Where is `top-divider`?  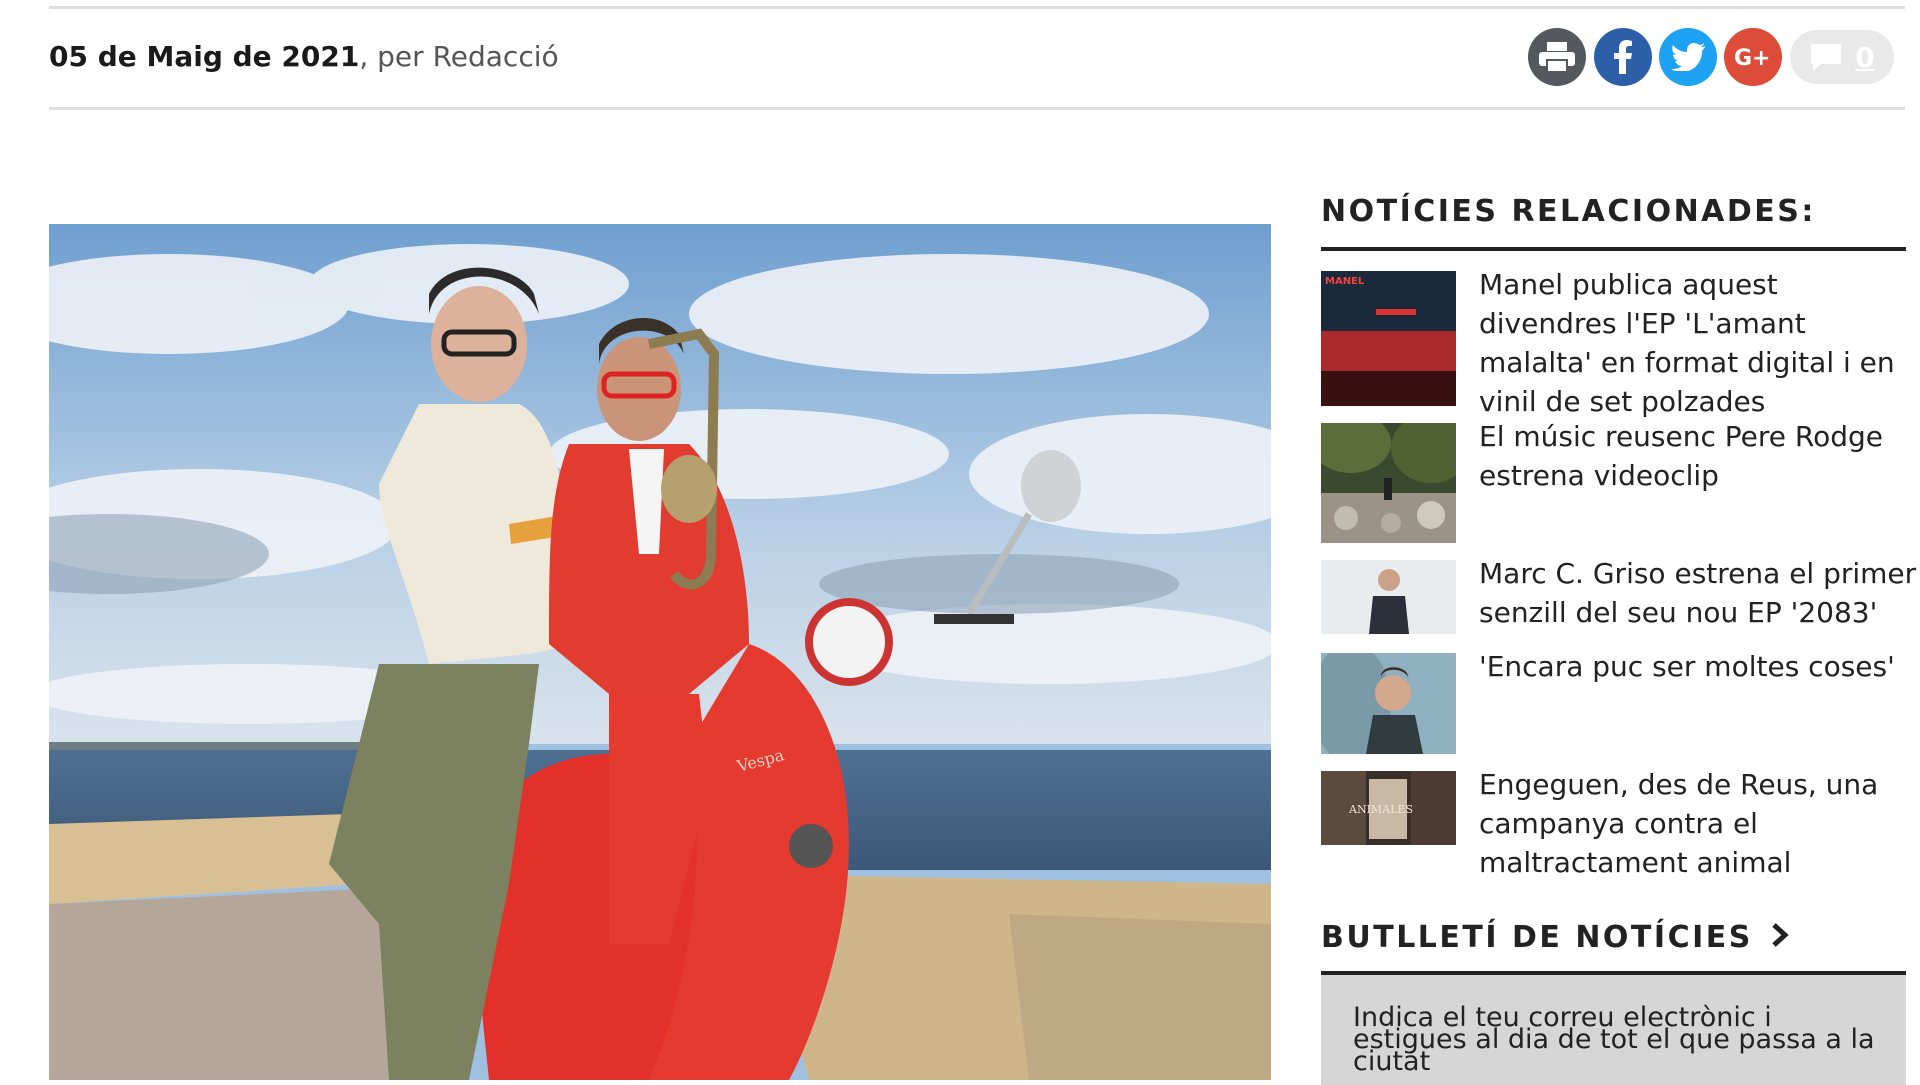
top-divider is located at coordinates (977, 7).